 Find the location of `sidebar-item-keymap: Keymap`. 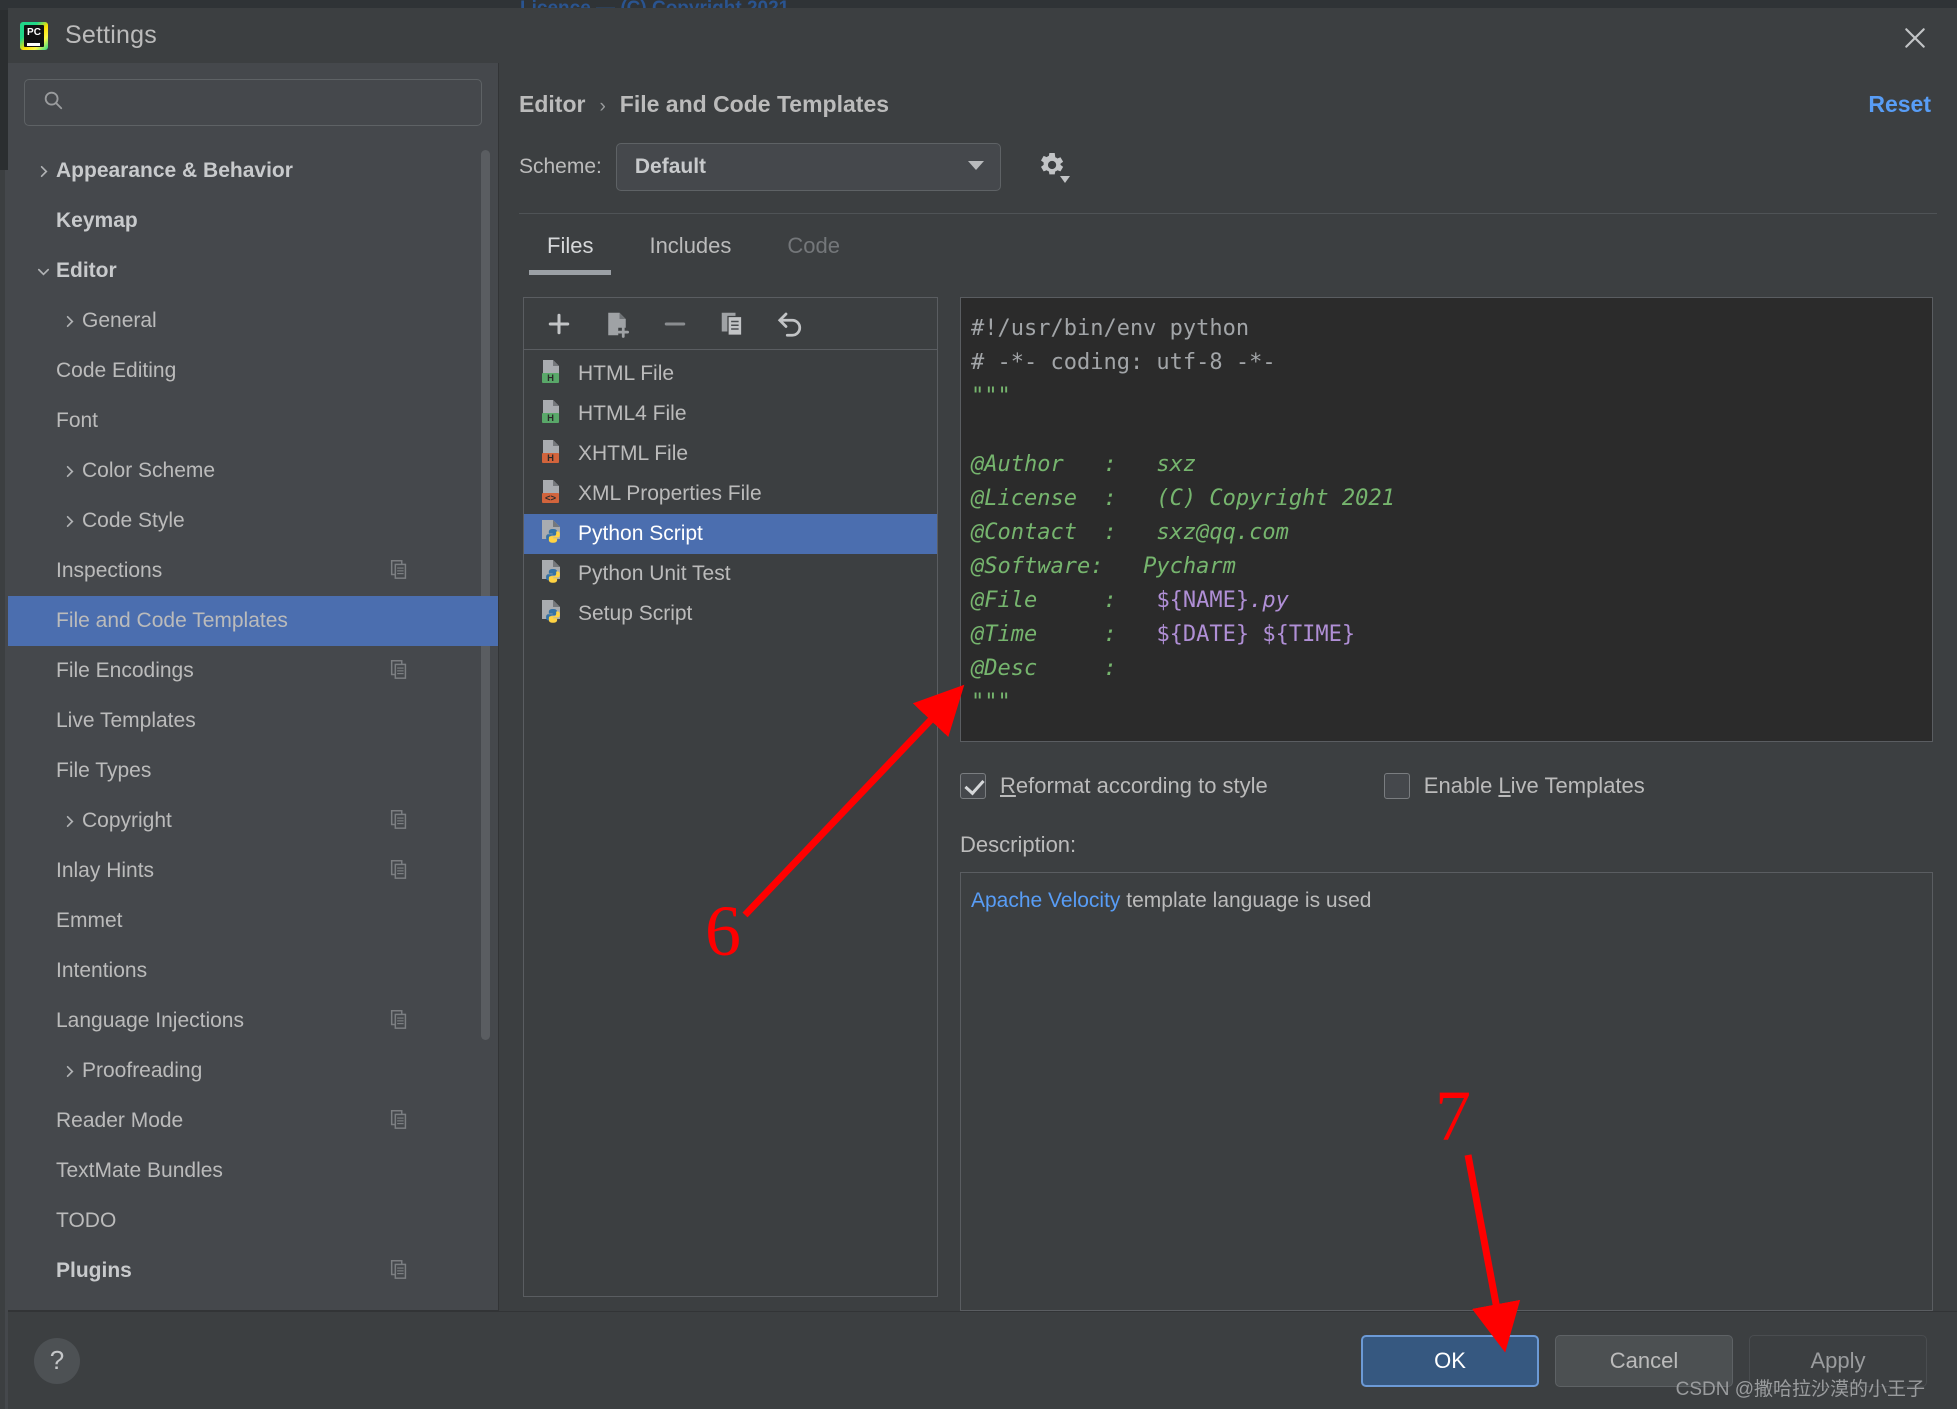

sidebar-item-keymap: Keymap is located at coordinates (253, 221).